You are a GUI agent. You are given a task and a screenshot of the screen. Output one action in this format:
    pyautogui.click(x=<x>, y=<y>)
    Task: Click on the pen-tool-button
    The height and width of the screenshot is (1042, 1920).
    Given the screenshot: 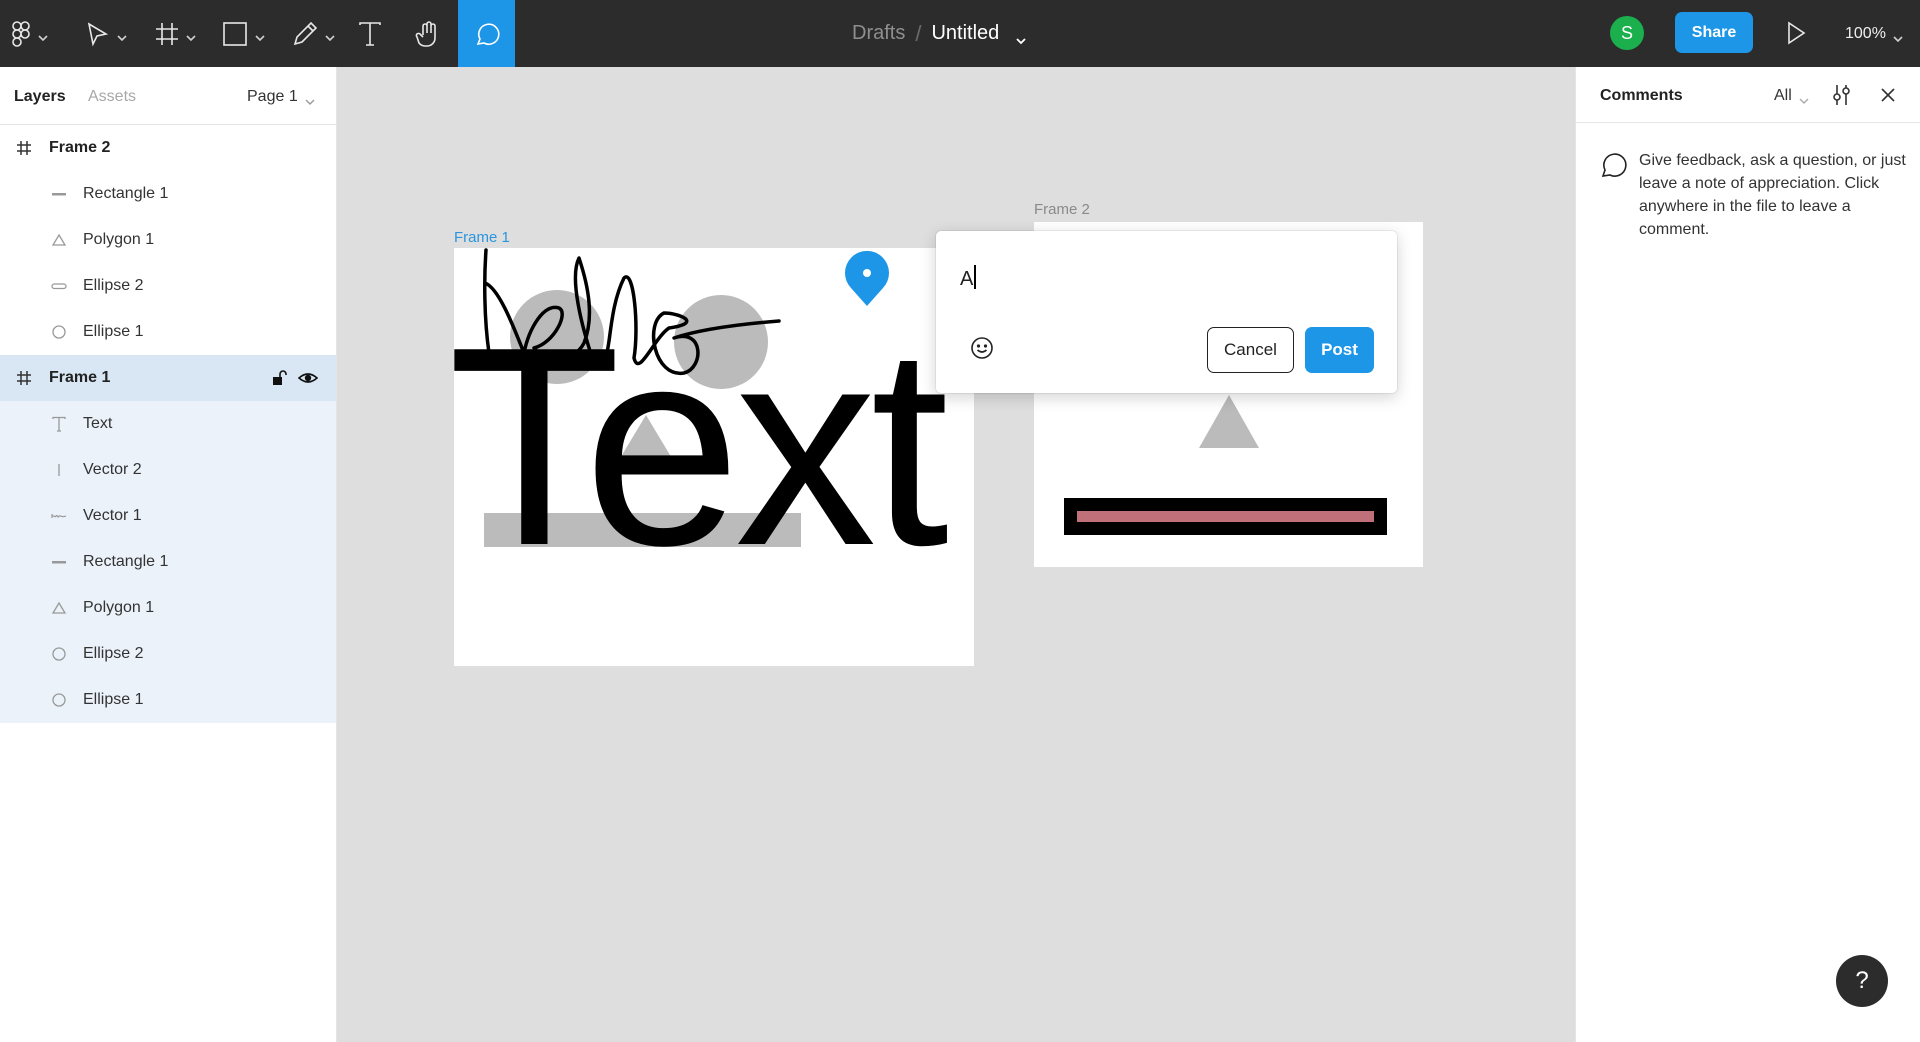 What is the action you would take?
    pyautogui.click(x=305, y=33)
    